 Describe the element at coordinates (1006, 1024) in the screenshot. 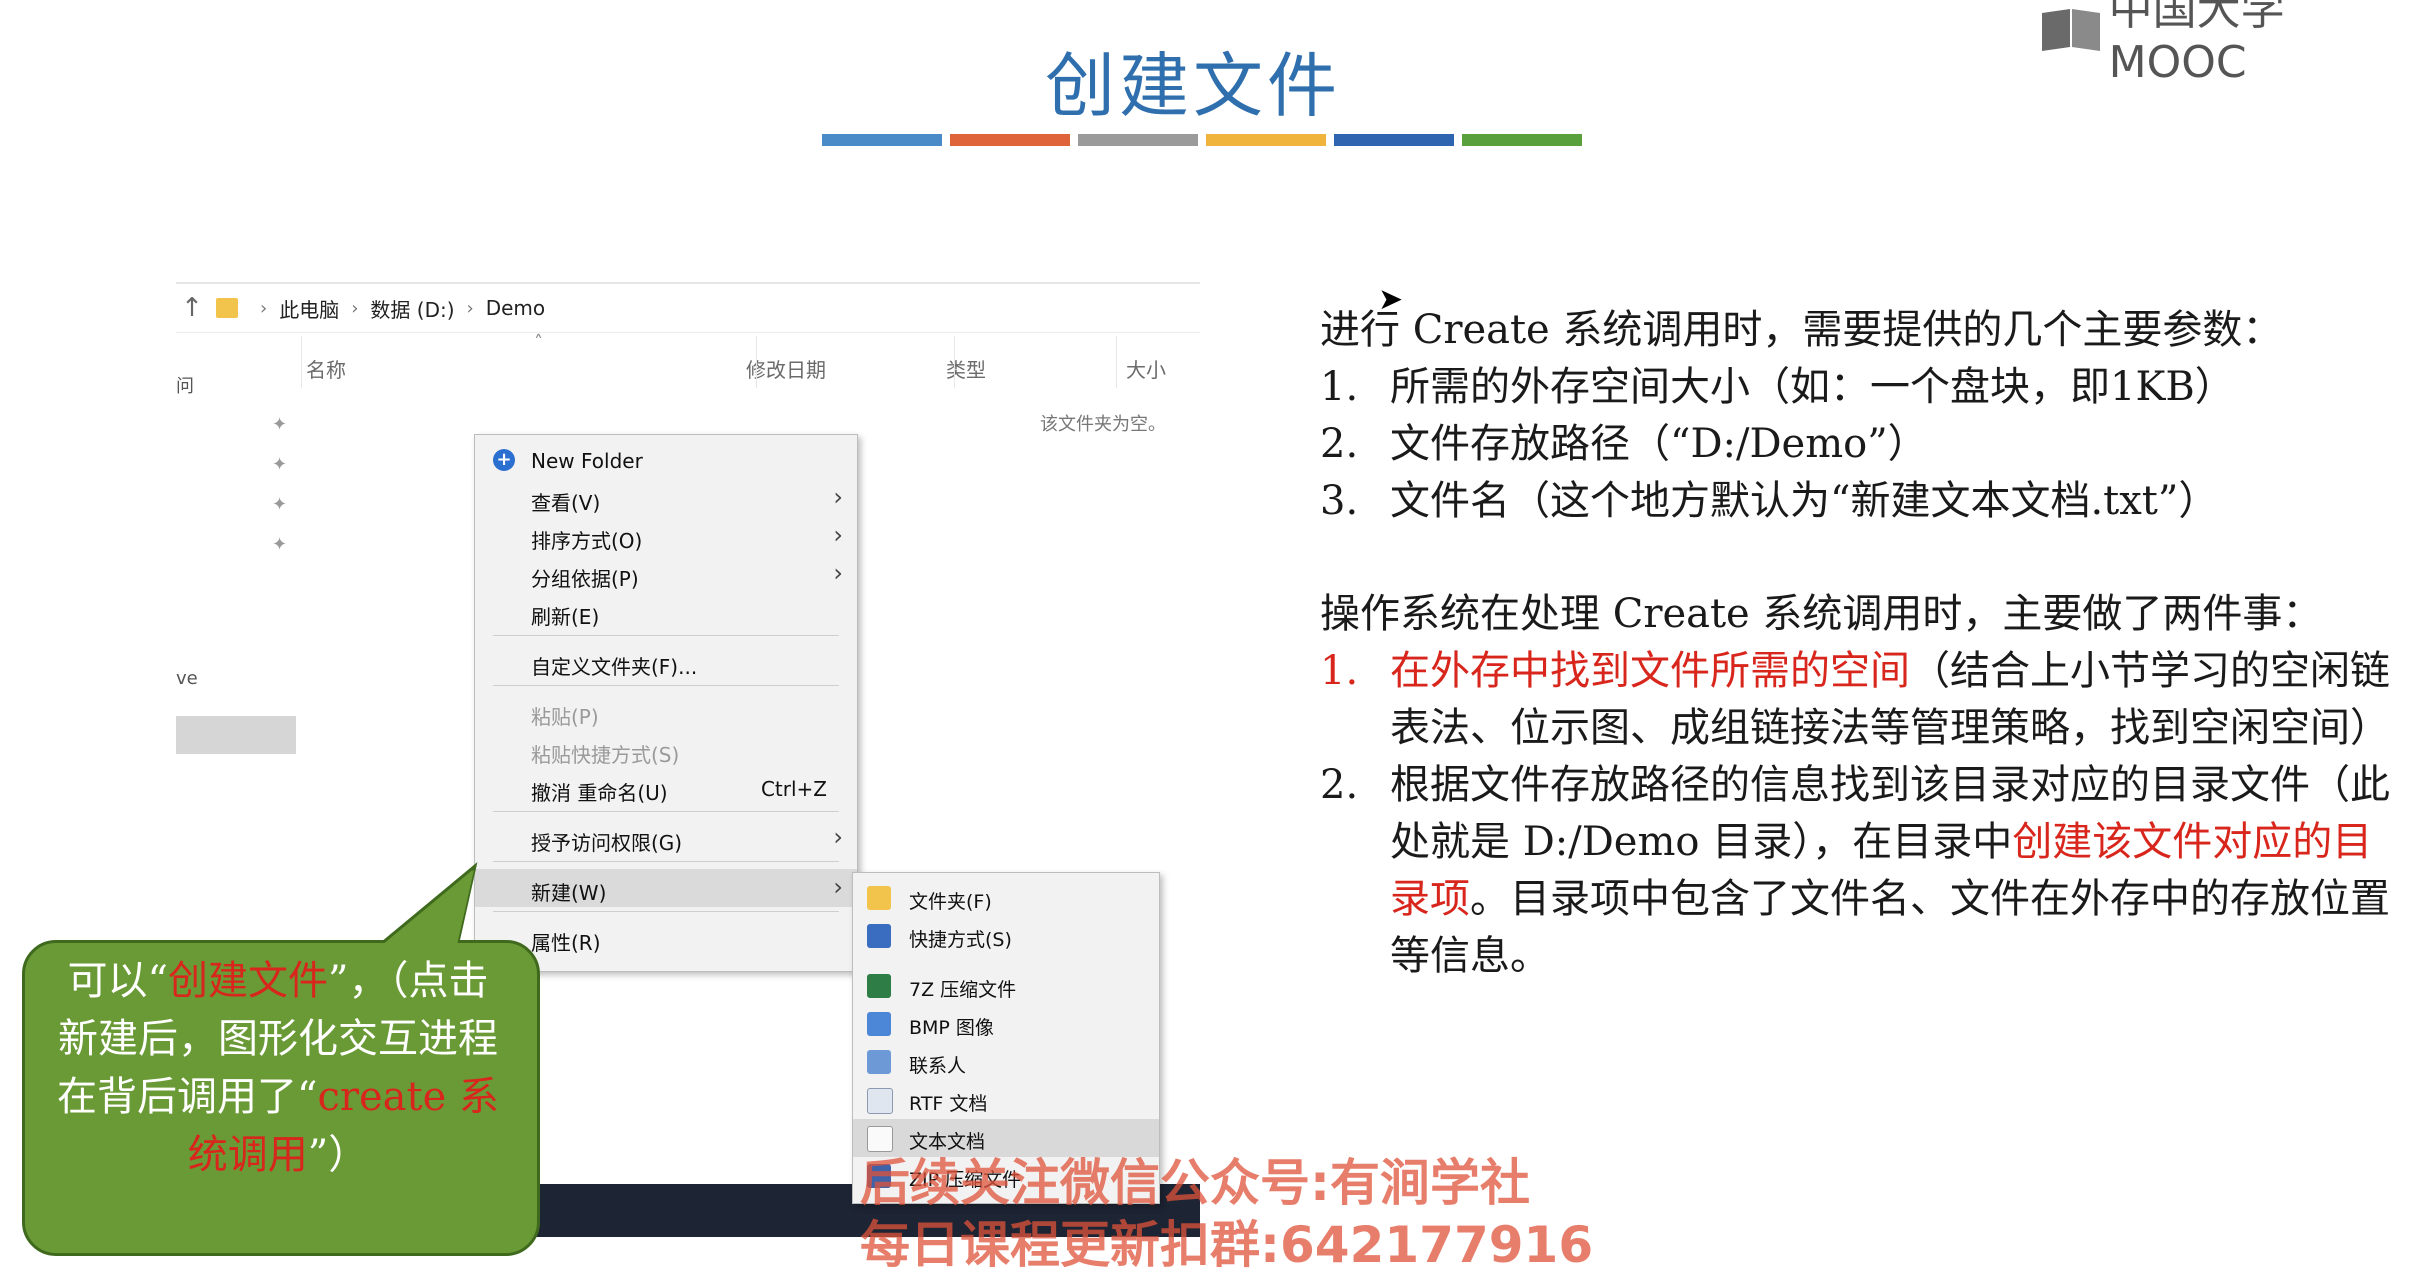

I see `submenu-item-bmp: BMP 图像` at that location.